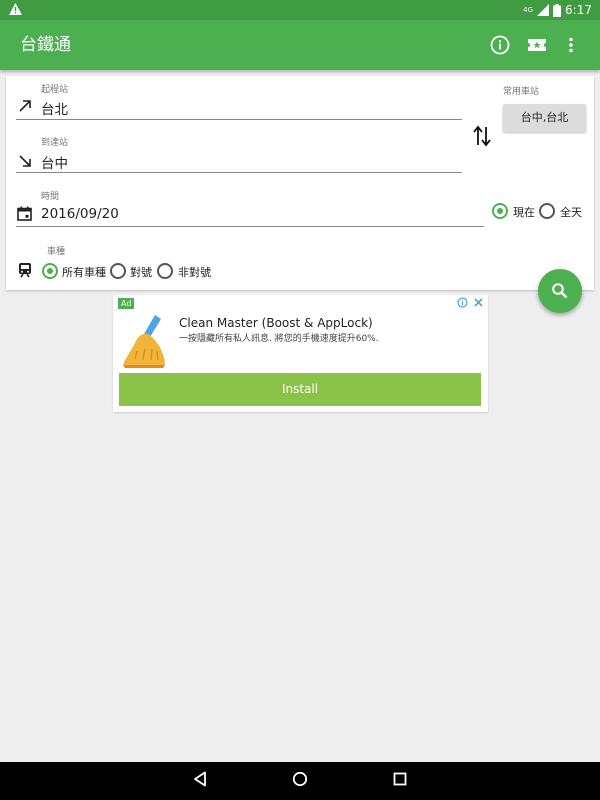 This screenshot has height=800, width=600. What do you see at coordinates (54, 108) in the screenshot?
I see `from-station-input: 台北` at bounding box center [54, 108].